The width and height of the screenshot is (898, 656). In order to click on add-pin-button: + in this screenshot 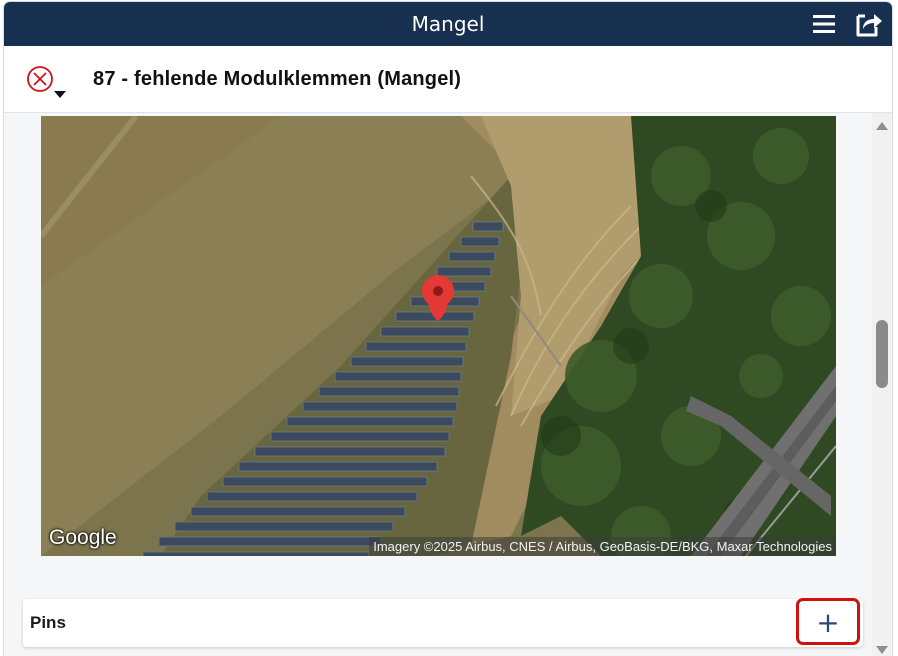, I will do `click(828, 621)`.